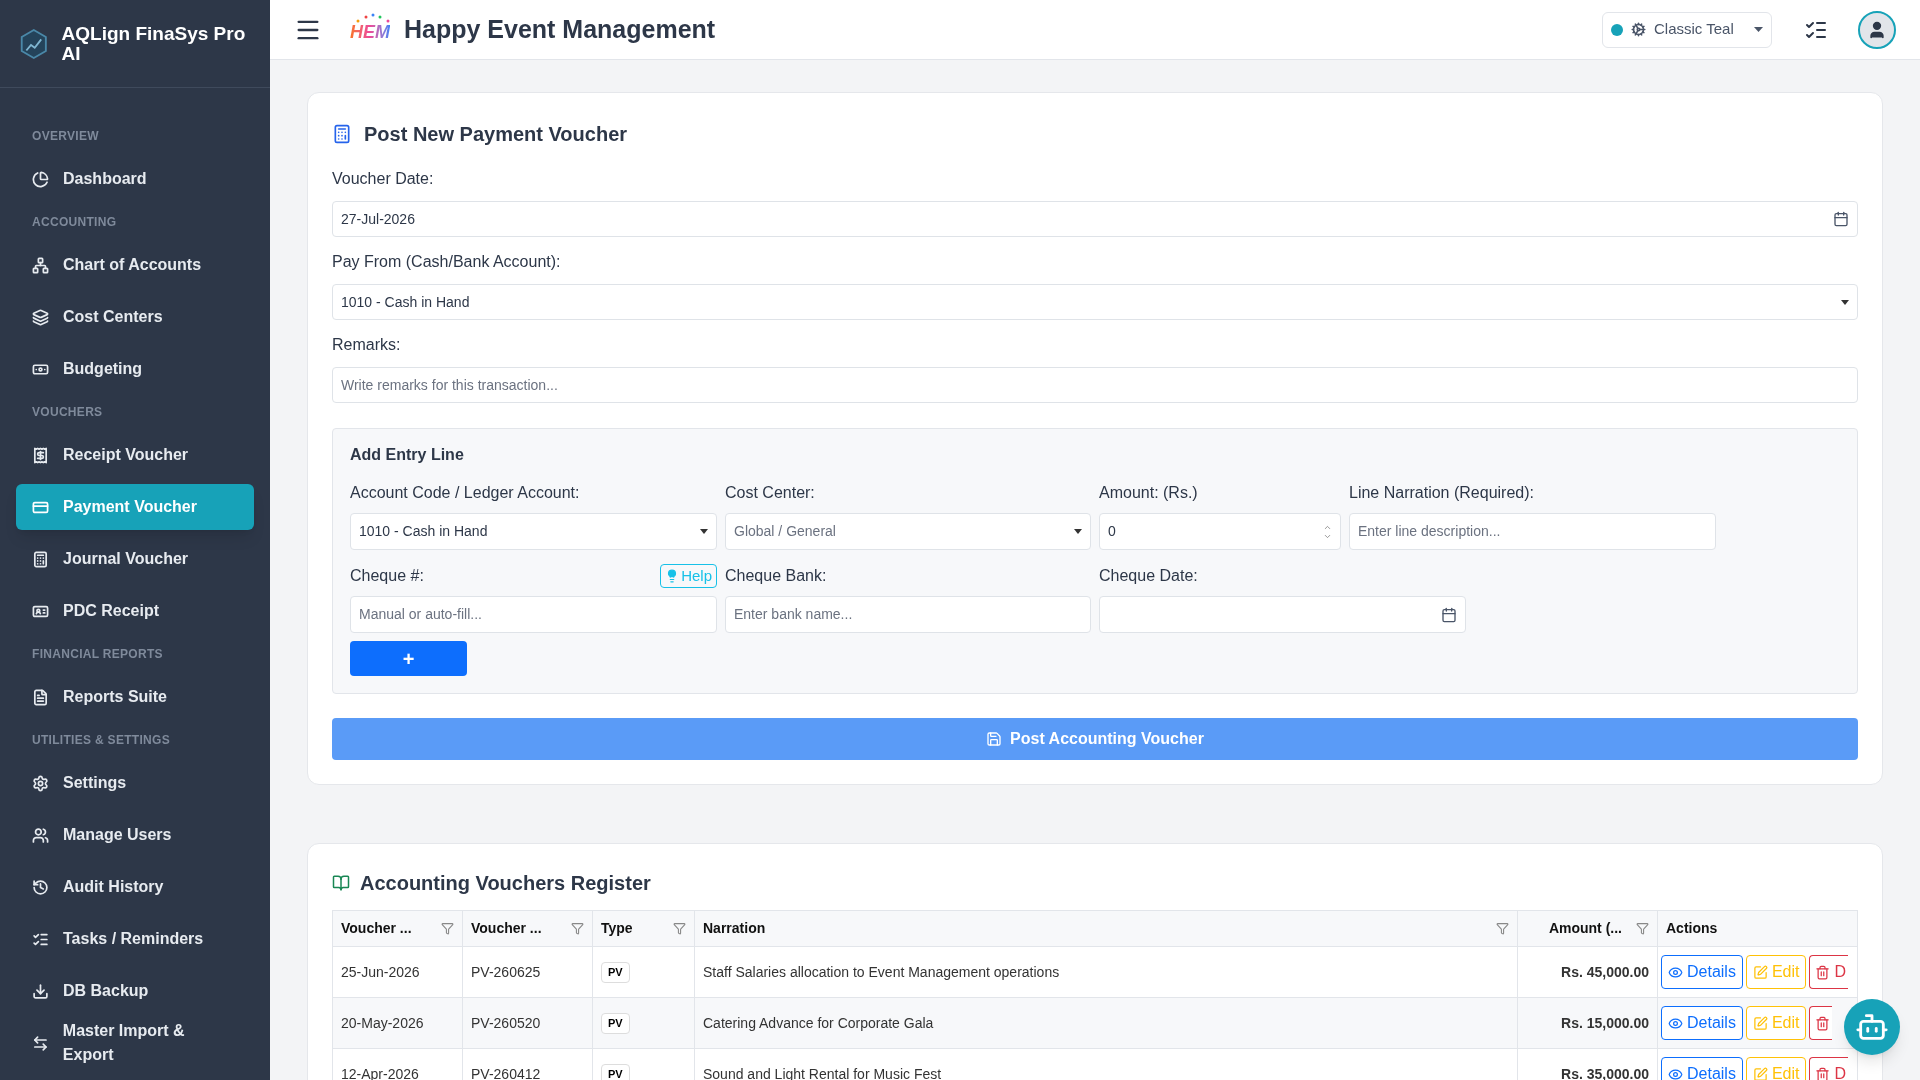 This screenshot has height=1080, width=1920. Describe the element at coordinates (1106, 928) in the screenshot. I see `column-header: Narration` at that location.